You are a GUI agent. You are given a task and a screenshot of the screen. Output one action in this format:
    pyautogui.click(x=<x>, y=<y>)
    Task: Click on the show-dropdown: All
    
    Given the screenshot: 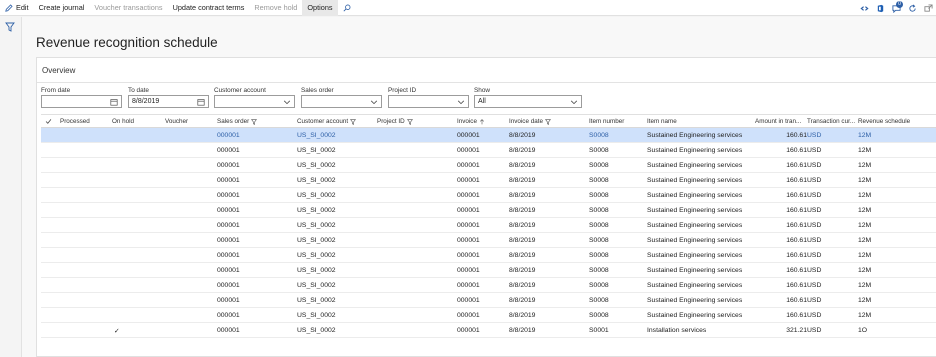 What is the action you would take?
    pyautogui.click(x=528, y=101)
    